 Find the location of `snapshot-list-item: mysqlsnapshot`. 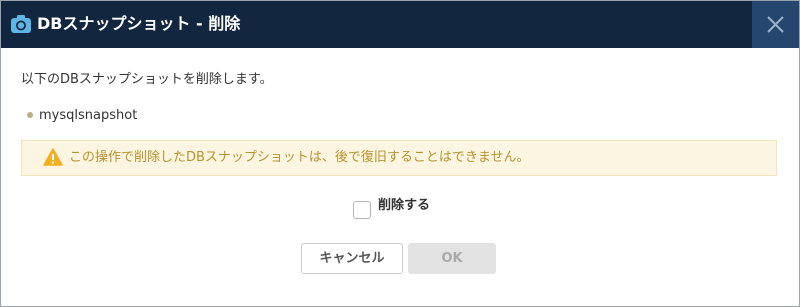

snapshot-list-item: mysqlsnapshot is located at coordinates (82, 116).